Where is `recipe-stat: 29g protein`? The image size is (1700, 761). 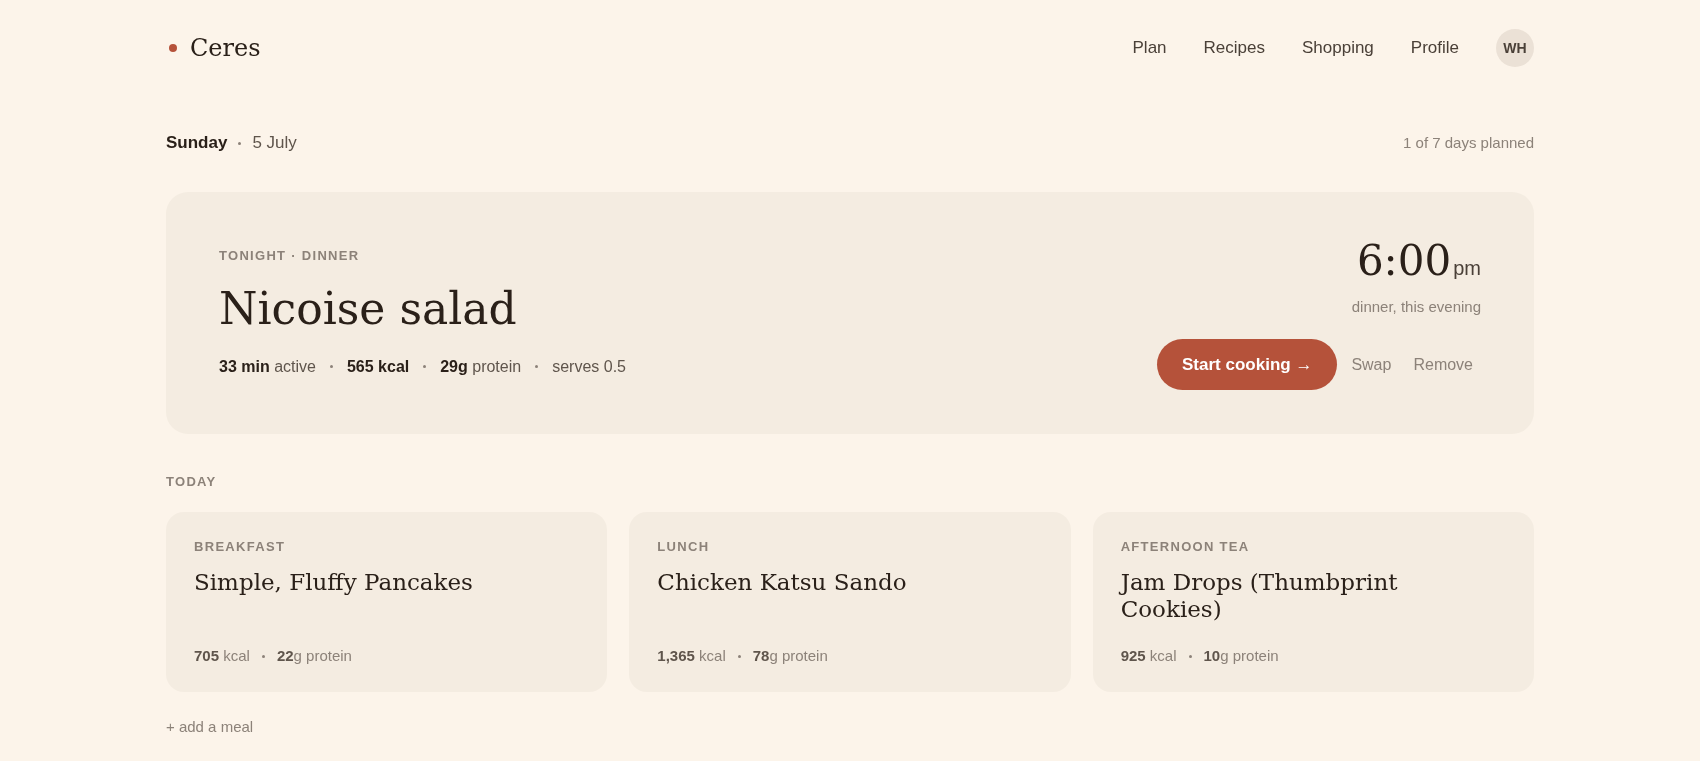 recipe-stat: 29g protein is located at coordinates (481, 366).